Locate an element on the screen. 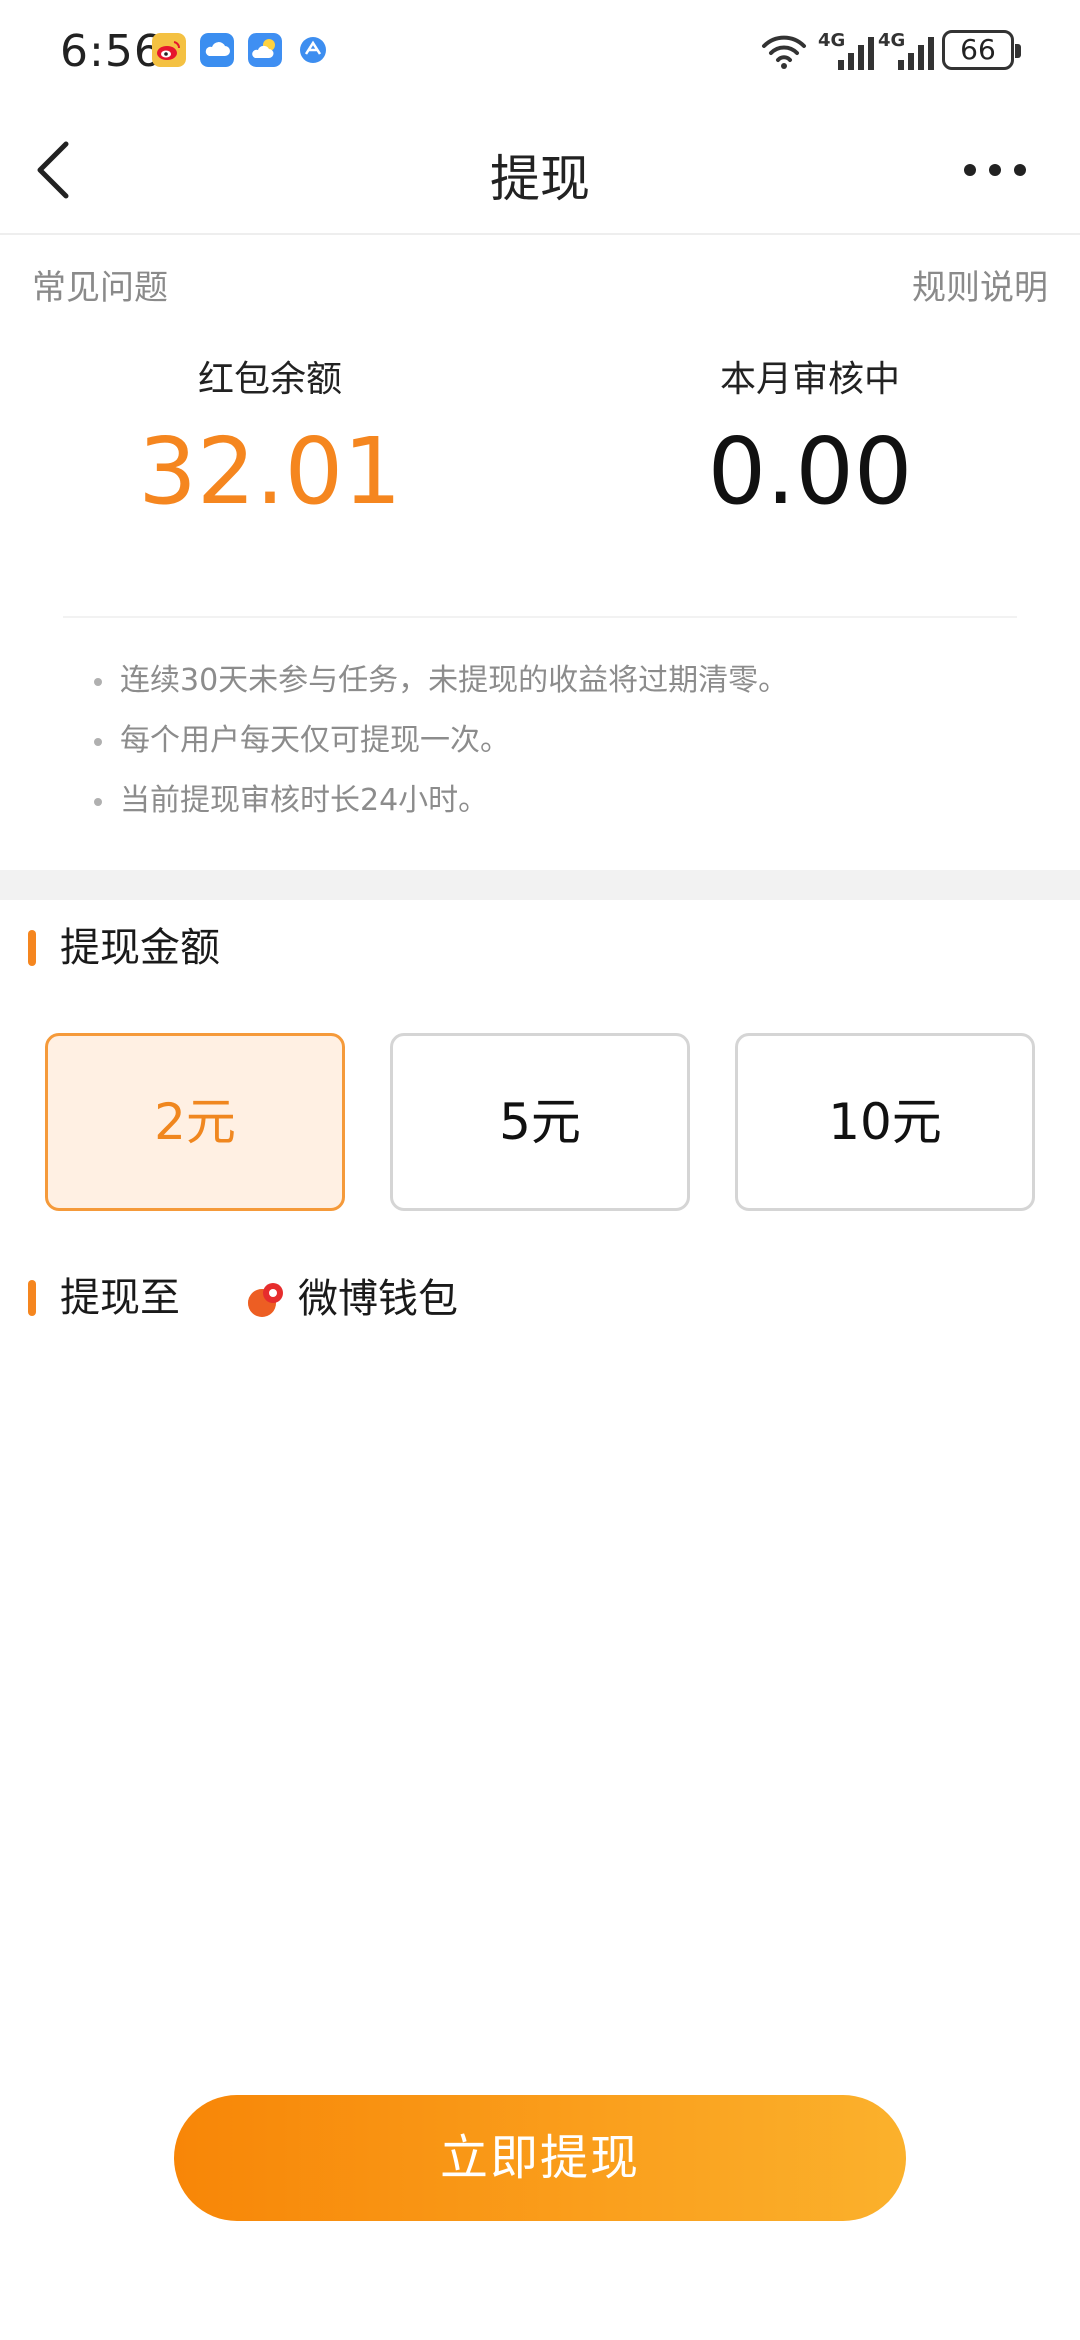 The image size is (1080, 2340). browser-app-icon is located at coordinates (313, 50).